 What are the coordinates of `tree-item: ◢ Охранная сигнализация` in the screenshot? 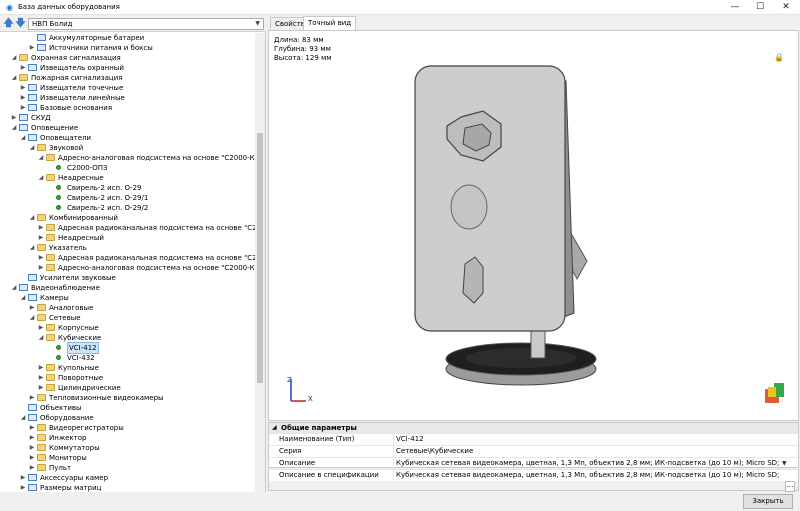 It's located at (128, 58).